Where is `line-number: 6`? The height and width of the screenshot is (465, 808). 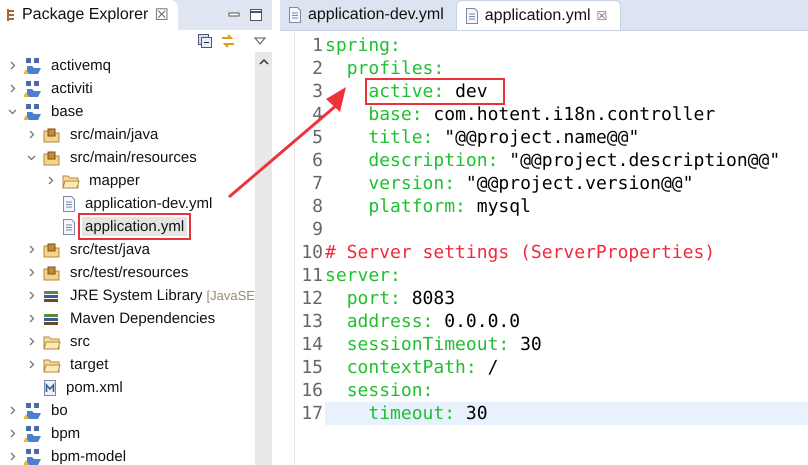
line-number: 6 is located at coordinates (317, 160).